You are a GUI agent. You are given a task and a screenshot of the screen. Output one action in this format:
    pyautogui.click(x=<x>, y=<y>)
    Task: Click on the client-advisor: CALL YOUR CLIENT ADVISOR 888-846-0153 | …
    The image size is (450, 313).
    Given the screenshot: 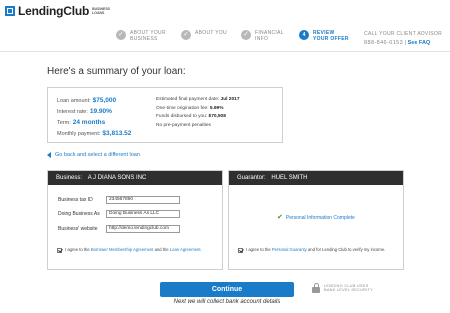 What is the action you would take?
    pyautogui.click(x=403, y=38)
    